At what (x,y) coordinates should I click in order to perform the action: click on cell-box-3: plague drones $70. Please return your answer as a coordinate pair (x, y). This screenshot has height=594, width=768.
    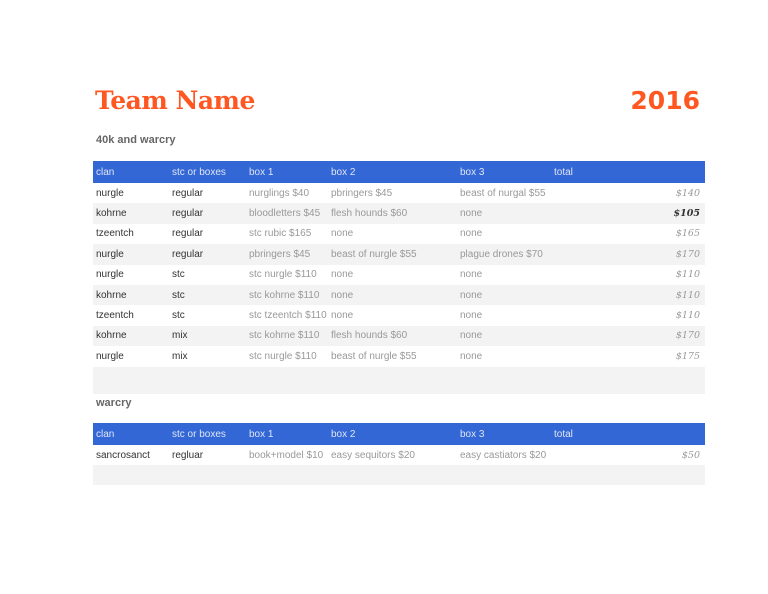
    Looking at the image, I should click on (504, 254).